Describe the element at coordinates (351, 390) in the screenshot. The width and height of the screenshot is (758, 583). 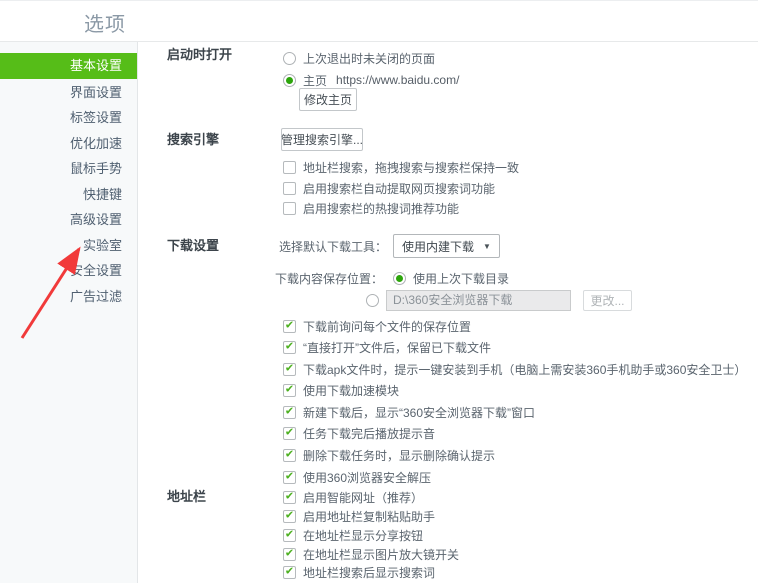
I see `checkbox-label: 使用下载加速模块` at that location.